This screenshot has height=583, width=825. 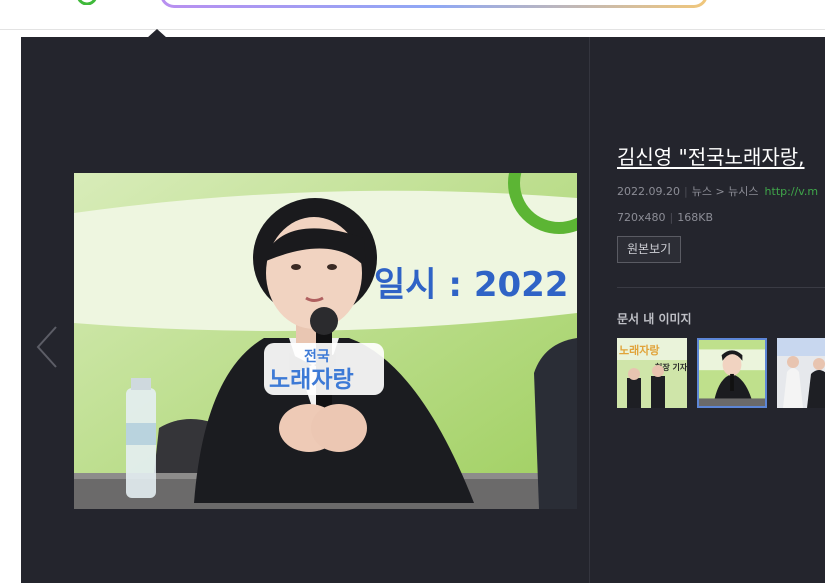 What do you see at coordinates (434, 4) in the screenshot?
I see `search-input` at bounding box center [434, 4].